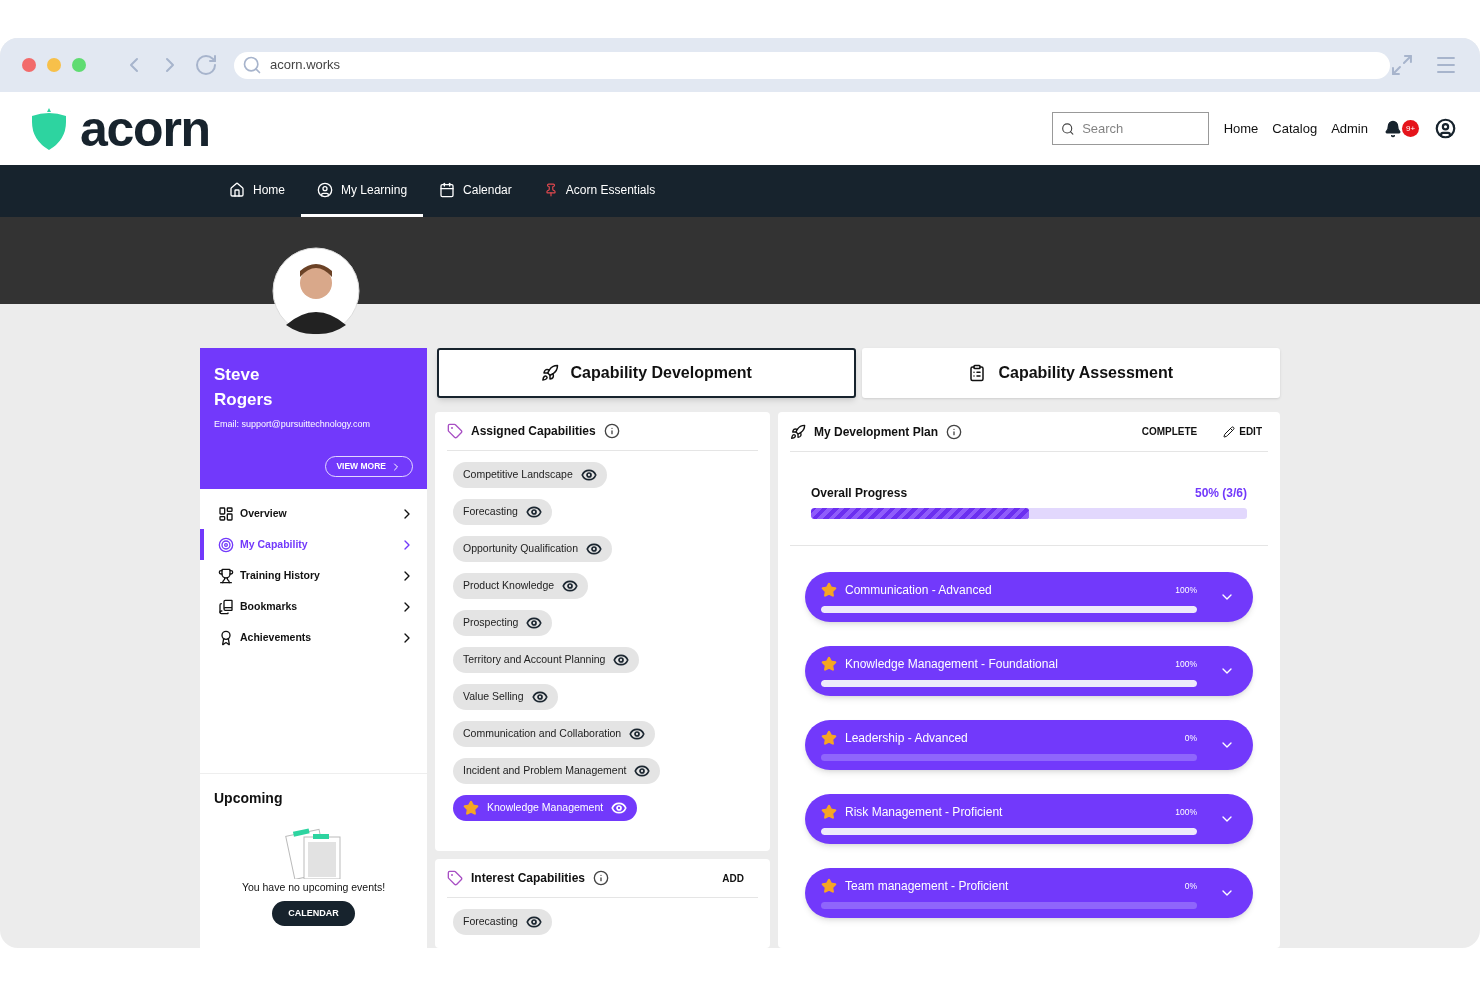  Describe the element at coordinates (1029, 745) in the screenshot. I see `goal-card: Leadership - Advanced 0%` at that location.